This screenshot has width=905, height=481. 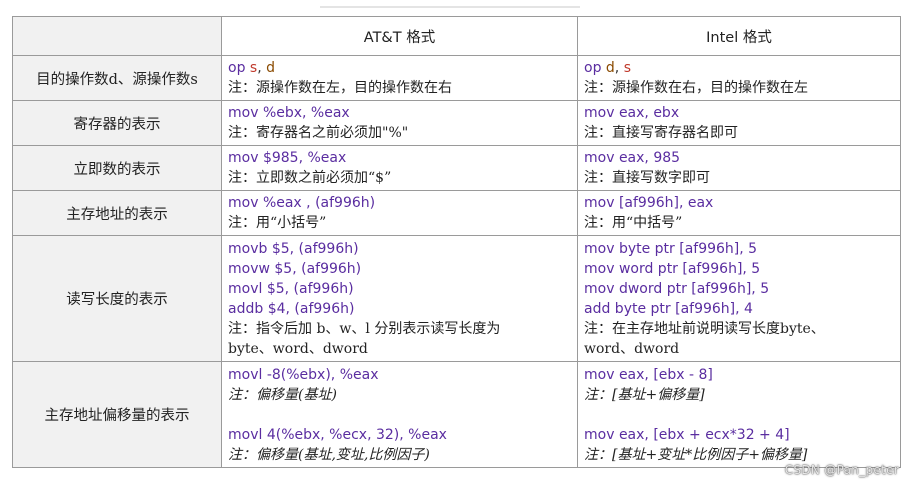 What do you see at coordinates (632, 348) in the screenshot?
I see `note-text: word、dword` at bounding box center [632, 348].